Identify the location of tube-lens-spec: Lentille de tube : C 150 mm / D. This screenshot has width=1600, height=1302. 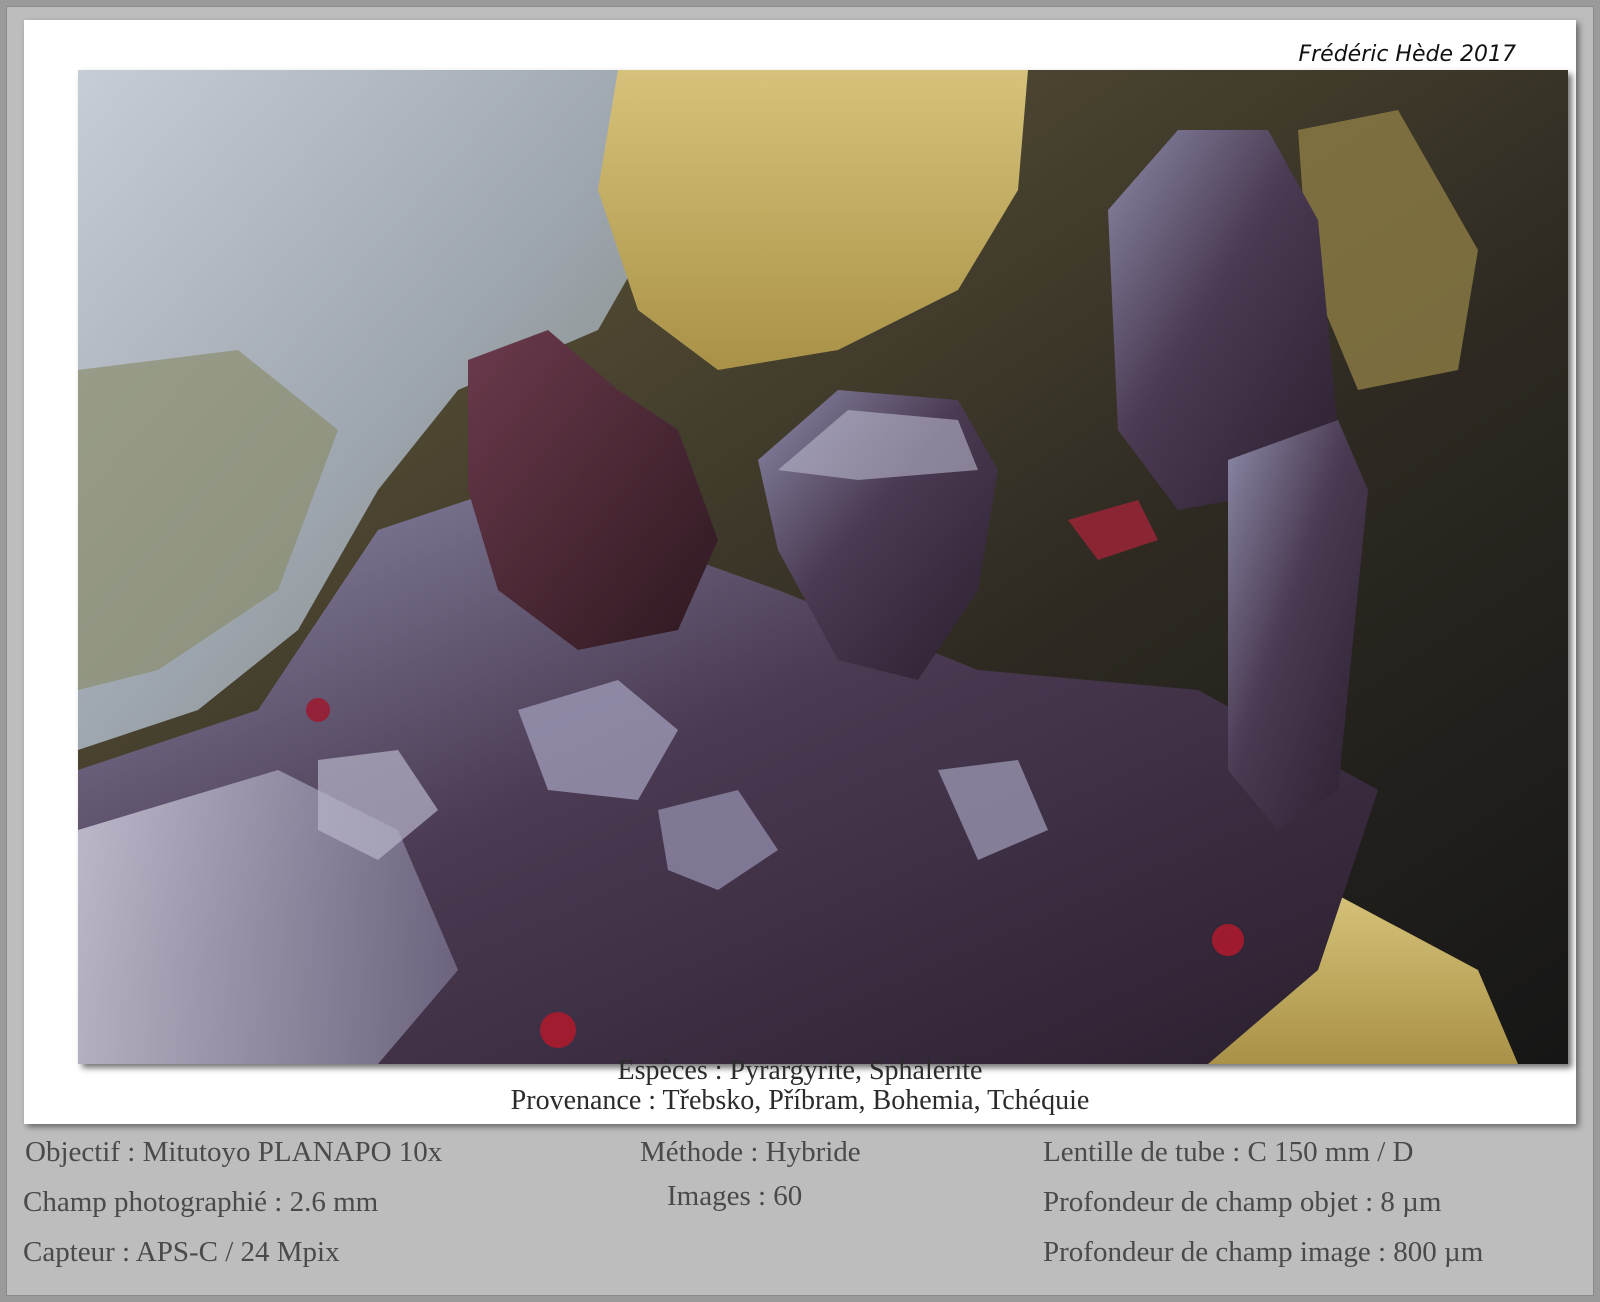
(1228, 1152).